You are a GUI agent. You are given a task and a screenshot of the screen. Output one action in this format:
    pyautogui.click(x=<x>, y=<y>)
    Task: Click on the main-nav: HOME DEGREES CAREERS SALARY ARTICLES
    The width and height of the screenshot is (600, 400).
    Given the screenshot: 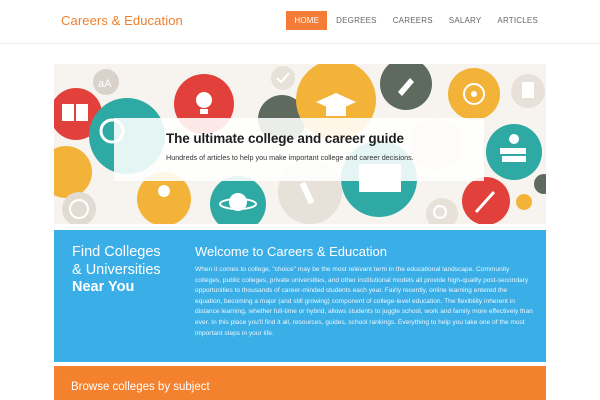 What is the action you would take?
    pyautogui.click(x=416, y=20)
    